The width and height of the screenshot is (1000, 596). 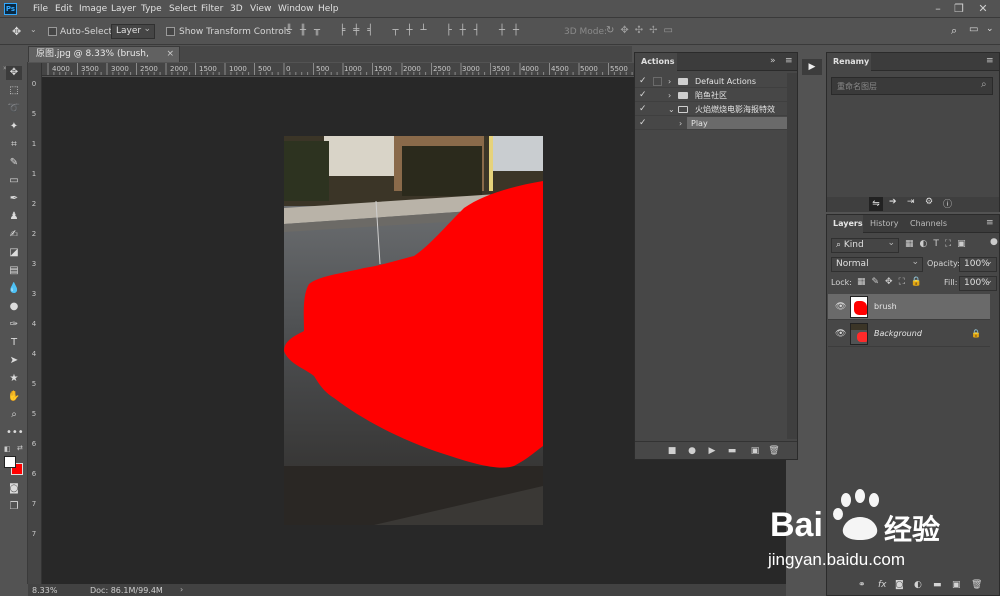 What do you see at coordinates (928, 224) in the screenshot?
I see `tab-channels: Channels` at bounding box center [928, 224].